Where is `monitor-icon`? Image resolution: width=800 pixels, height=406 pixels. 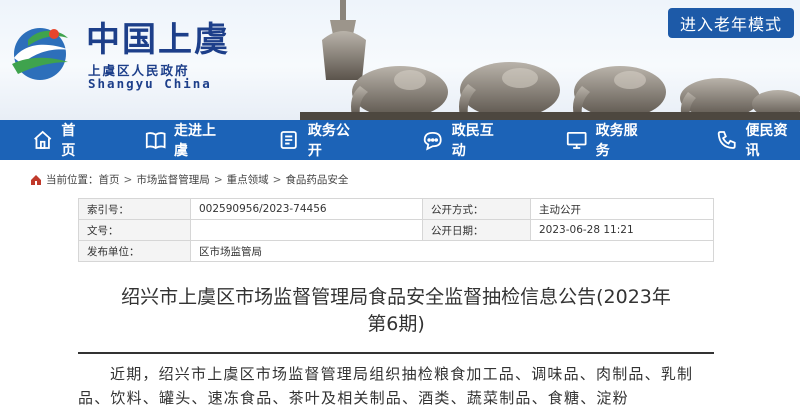 monitor-icon is located at coordinates (577, 140).